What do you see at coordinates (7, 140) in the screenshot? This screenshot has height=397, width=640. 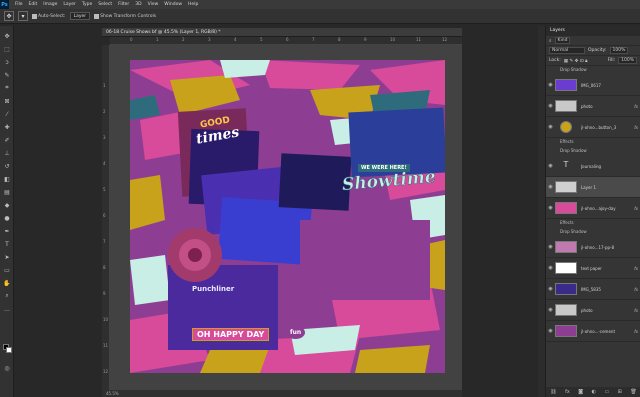 I see `brush-tool-icon: ✐` at bounding box center [7, 140].